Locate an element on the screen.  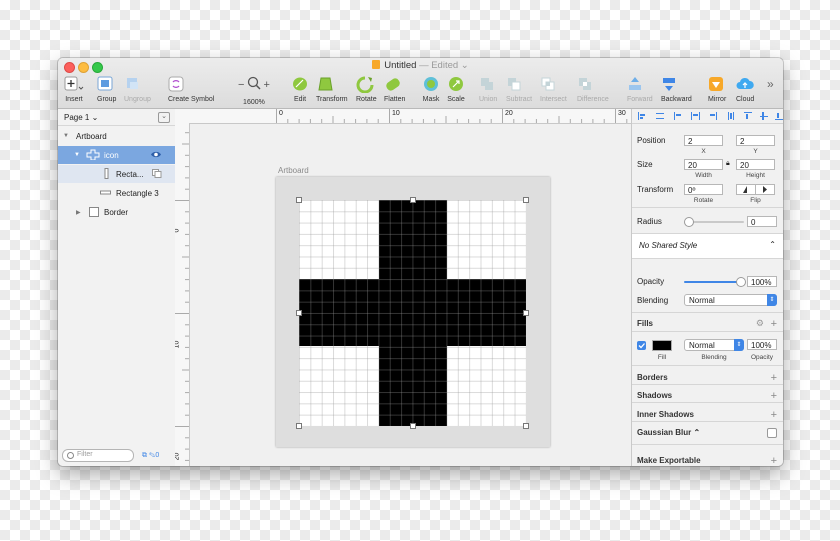
add-fill-icon: + is located at coordinates (774, 324).